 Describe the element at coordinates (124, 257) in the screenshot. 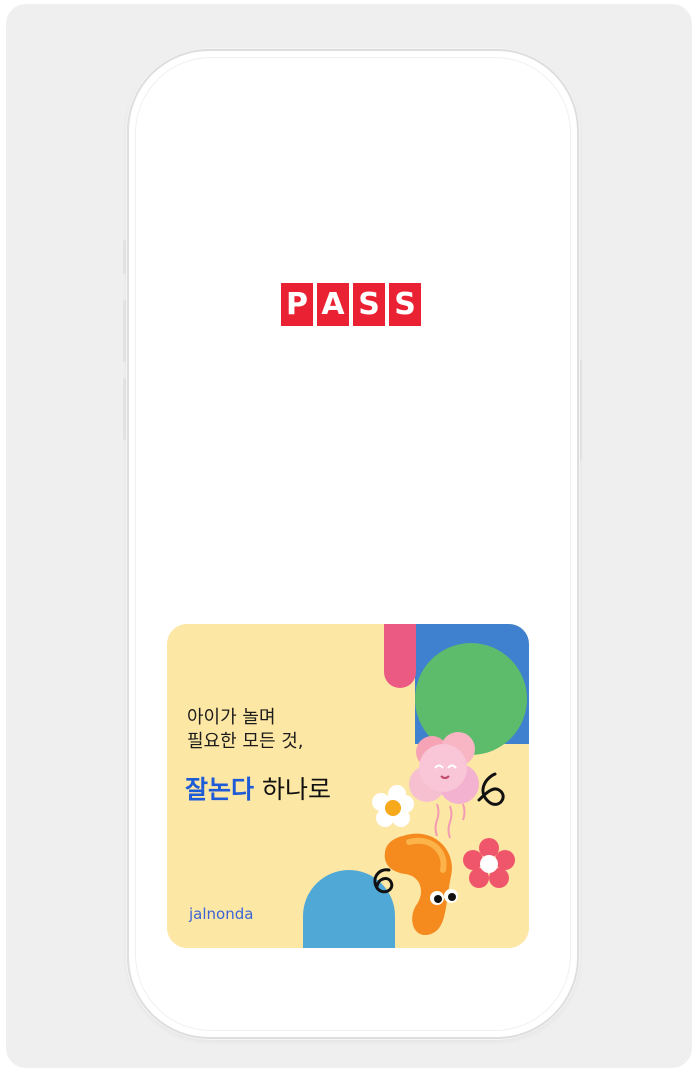

I see `phone-side-button-mute` at that location.